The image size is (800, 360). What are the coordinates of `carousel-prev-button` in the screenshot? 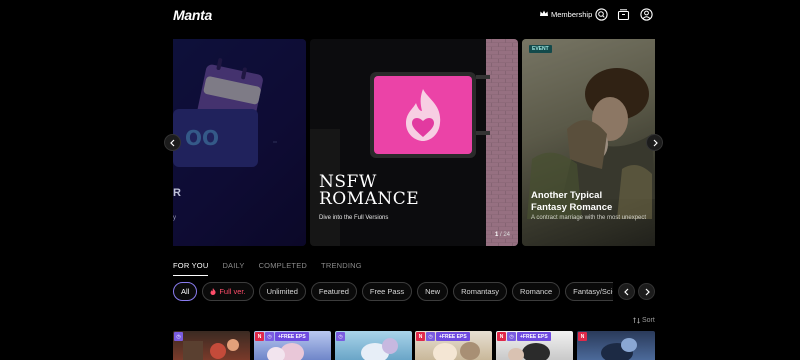 It's located at (172, 142).